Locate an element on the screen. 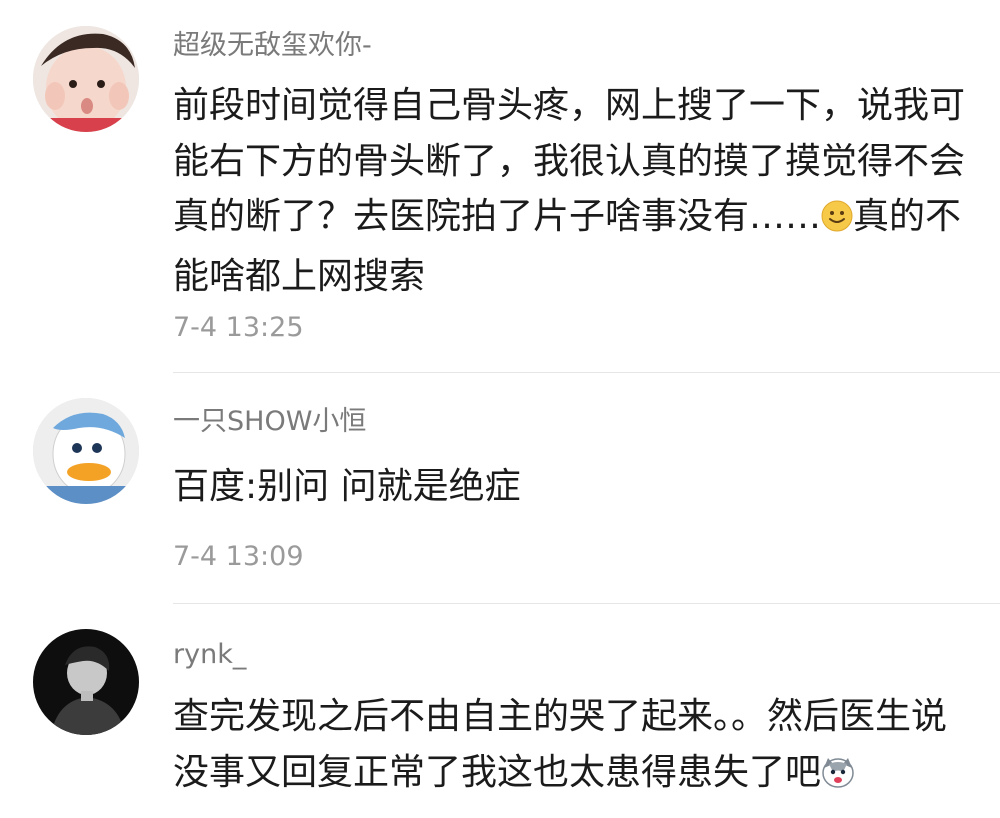  comment-text: 百度:别问 问就是绝症 is located at coordinates (347, 486).